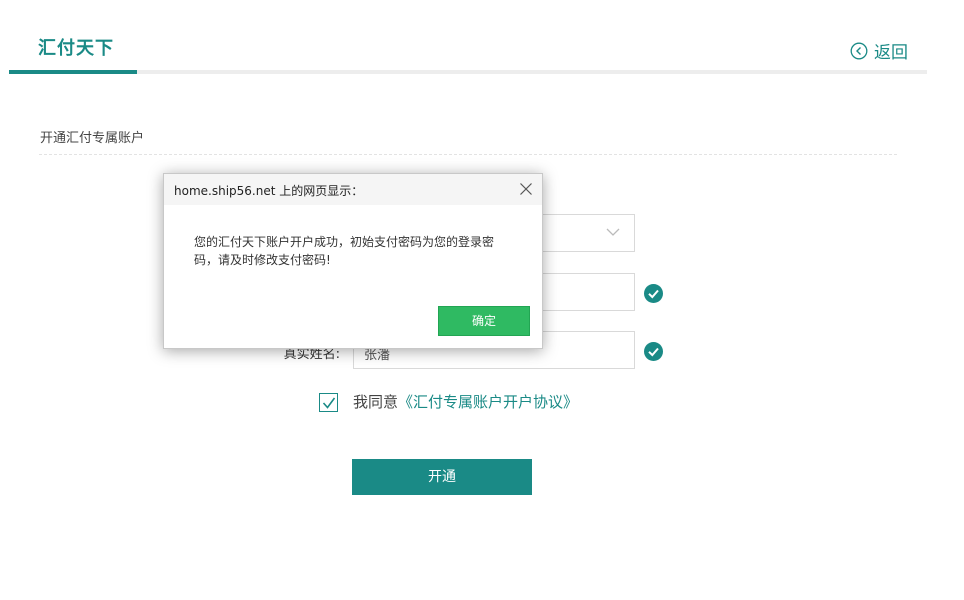 The width and height of the screenshot is (964, 600). Describe the element at coordinates (73, 72) in the screenshot. I see `tab-active-underline` at that location.